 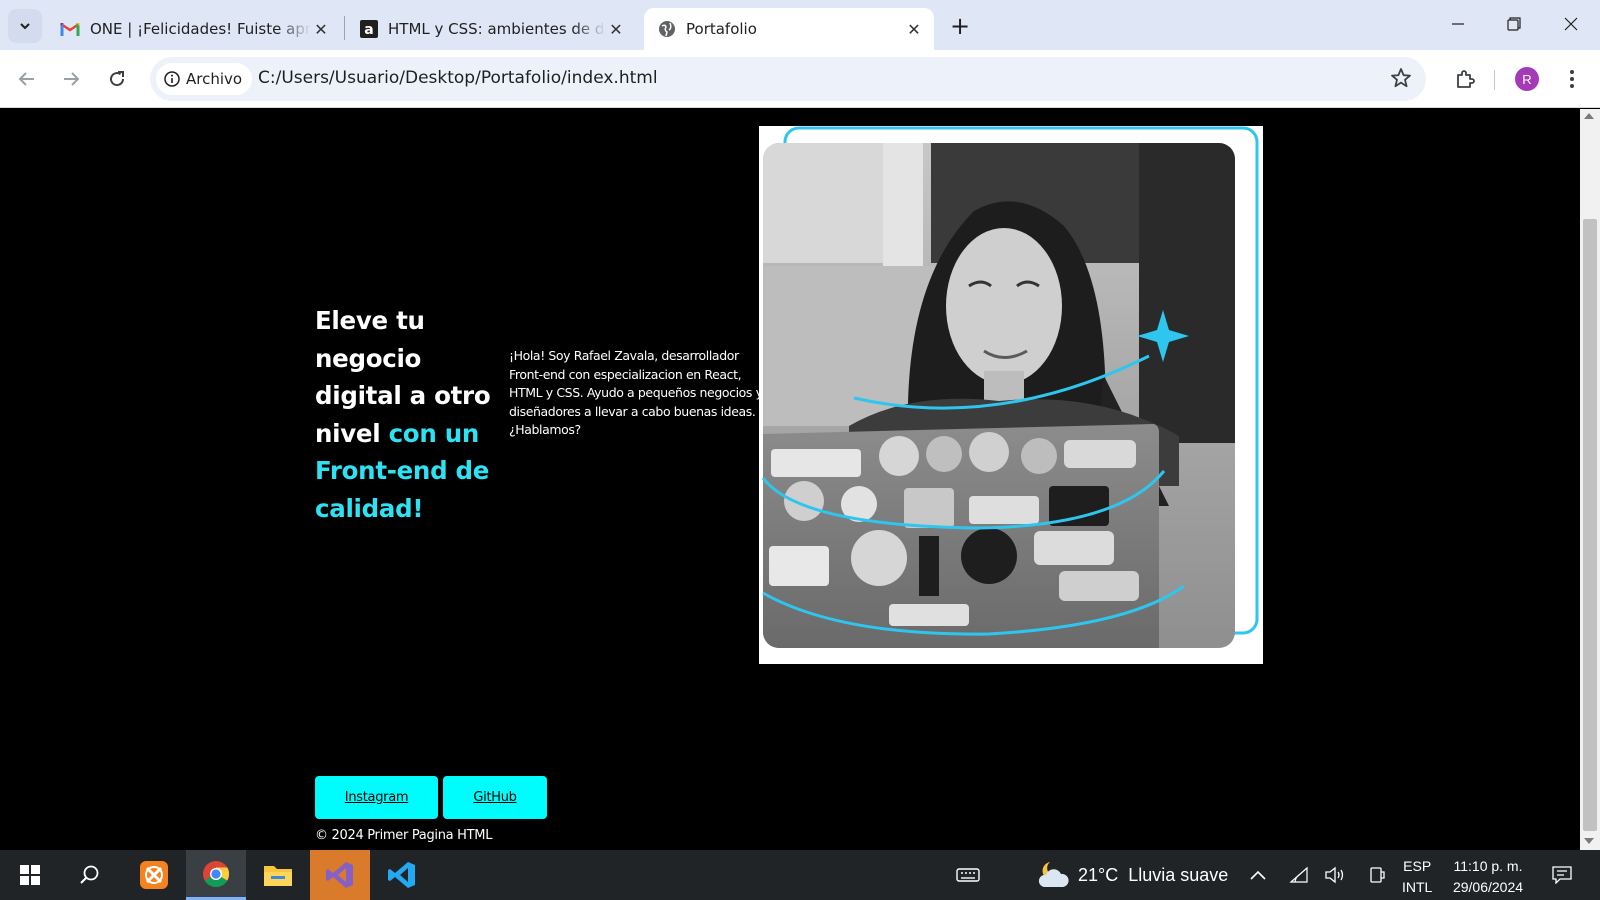 I want to click on arrow-right-icon, so click(x=72, y=79).